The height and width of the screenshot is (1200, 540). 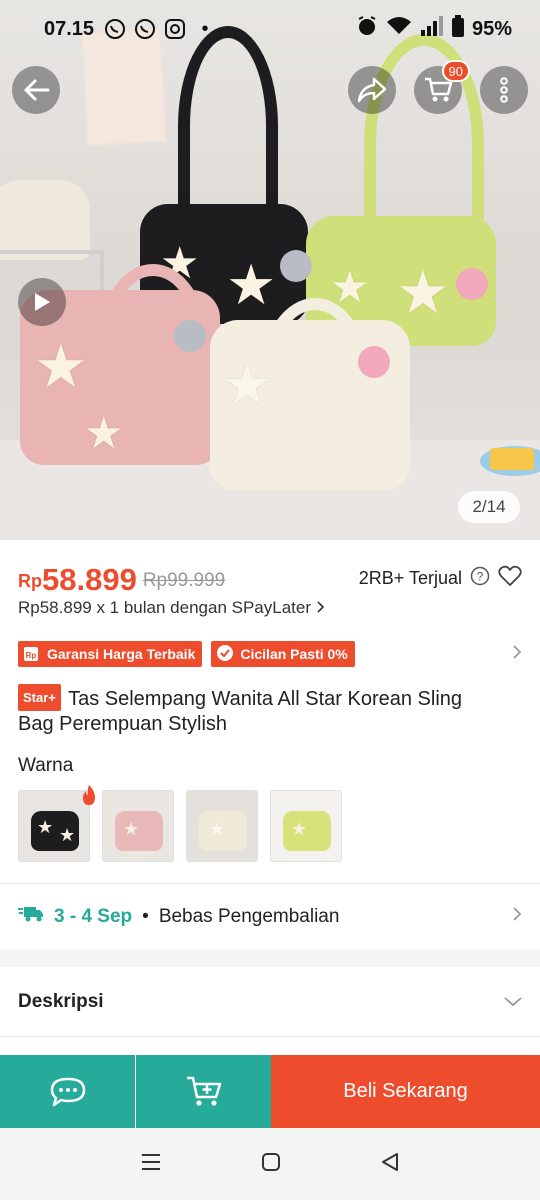 What do you see at coordinates (270, 958) in the screenshot?
I see `section-spacer` at bounding box center [270, 958].